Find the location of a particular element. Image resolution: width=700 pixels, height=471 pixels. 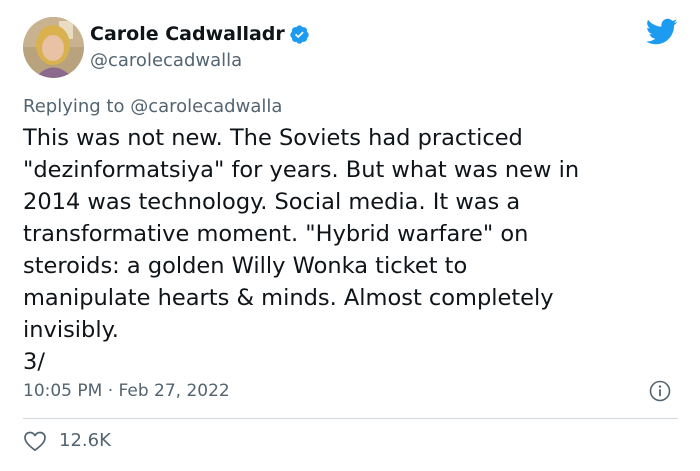

twitter-bird-icon is located at coordinates (661, 32).